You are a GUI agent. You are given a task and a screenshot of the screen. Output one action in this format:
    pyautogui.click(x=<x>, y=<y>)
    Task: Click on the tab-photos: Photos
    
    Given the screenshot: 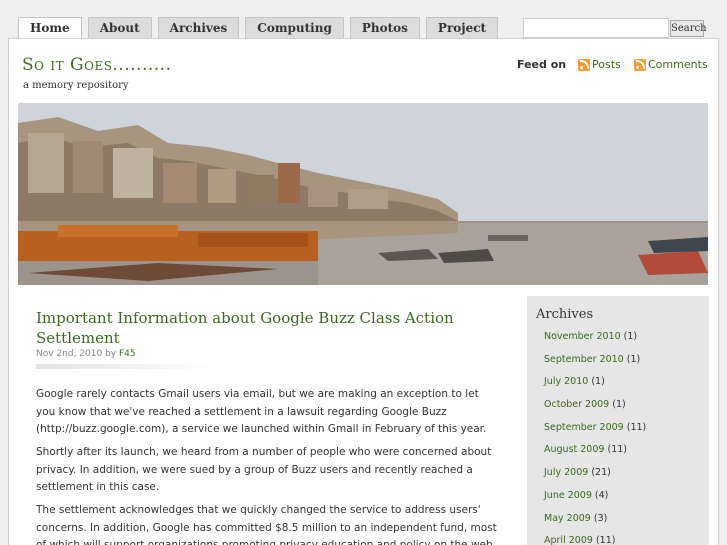 What is the action you would take?
    pyautogui.click(x=384, y=28)
    